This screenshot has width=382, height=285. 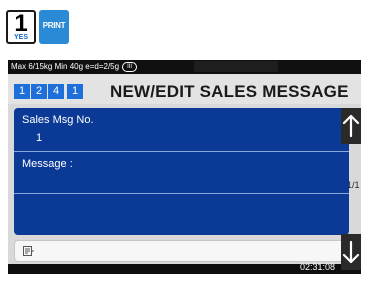 I want to click on page-title: NEW/EDIT SALES MESSAGE, so click(x=229, y=91).